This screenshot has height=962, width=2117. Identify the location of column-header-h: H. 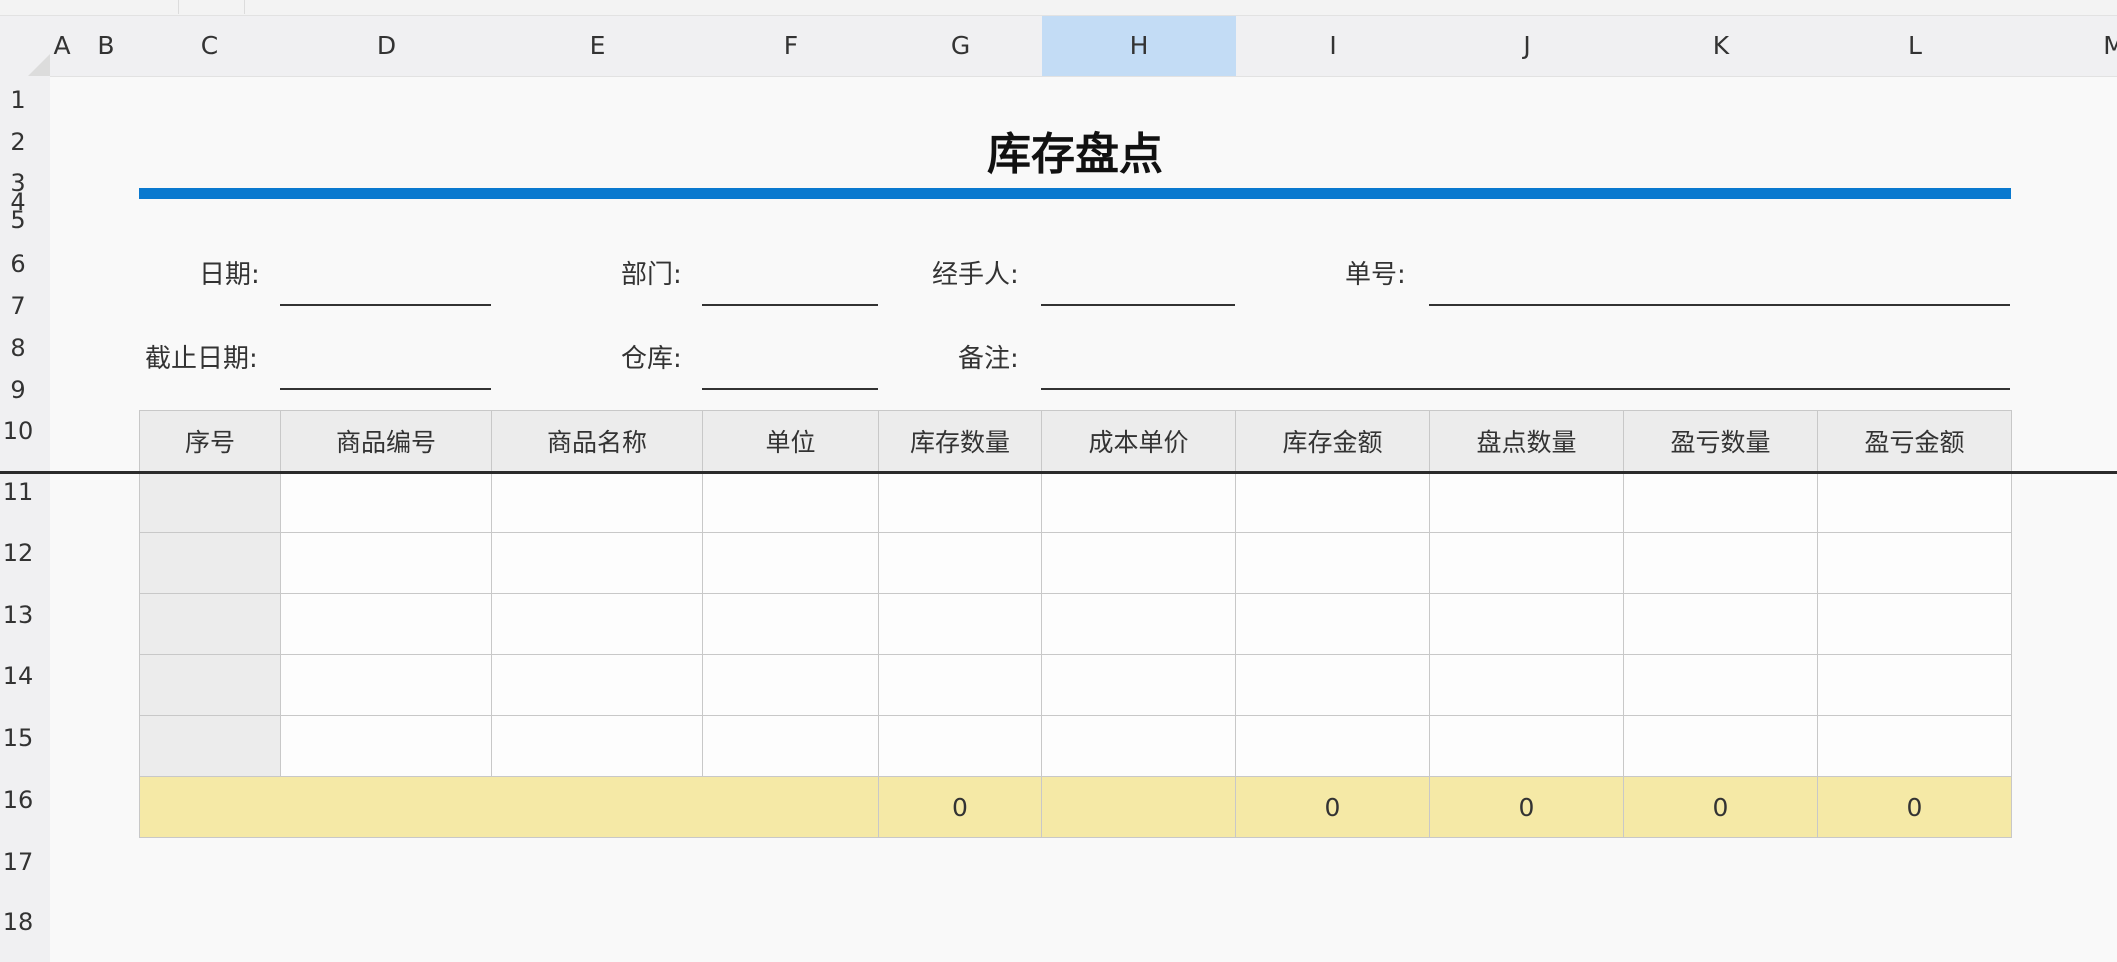
(1139, 46).